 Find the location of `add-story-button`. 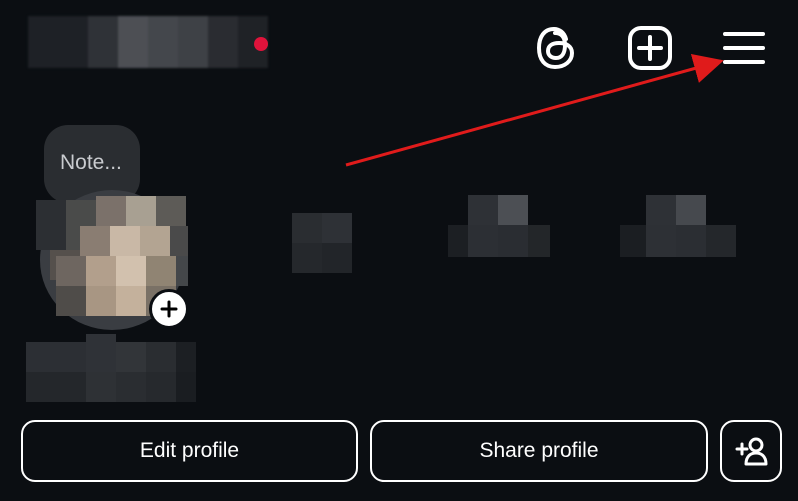

add-story-button is located at coordinates (169, 309).